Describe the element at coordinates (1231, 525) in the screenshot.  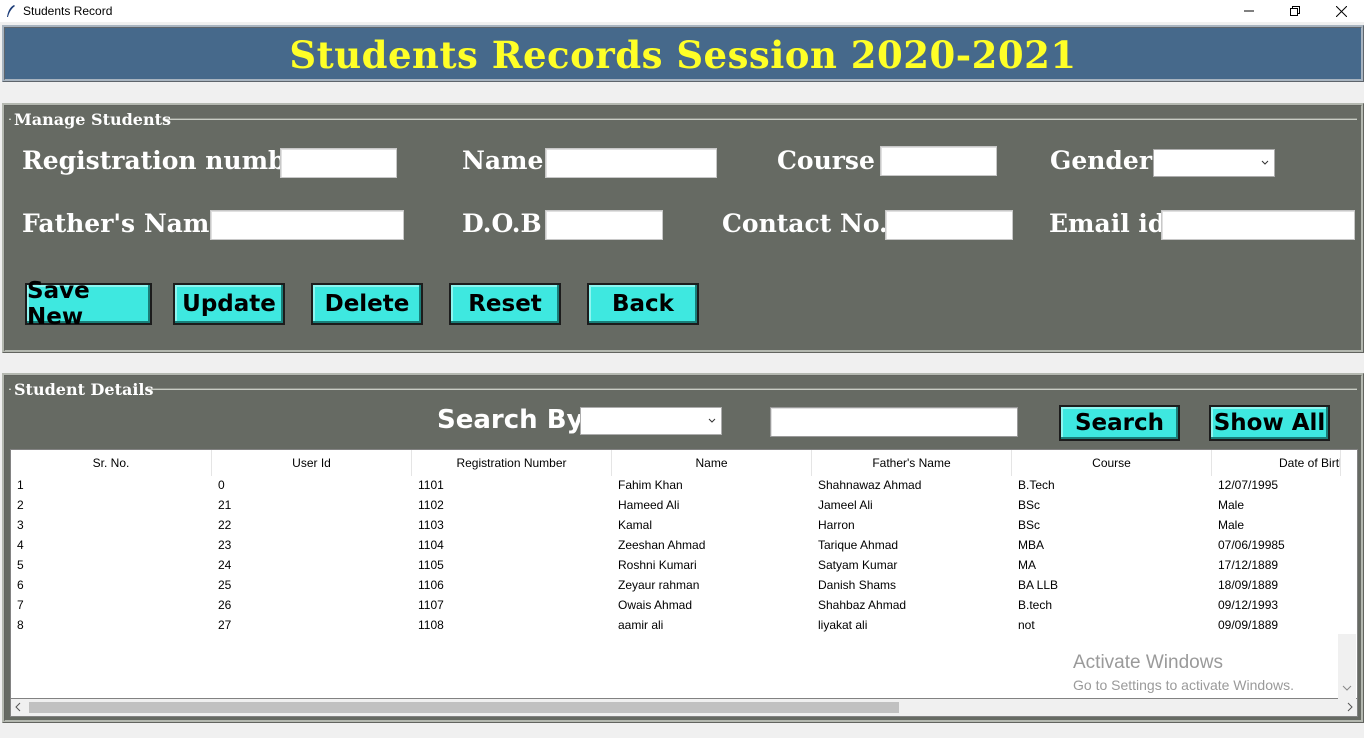
I see `table-cell: Male` at that location.